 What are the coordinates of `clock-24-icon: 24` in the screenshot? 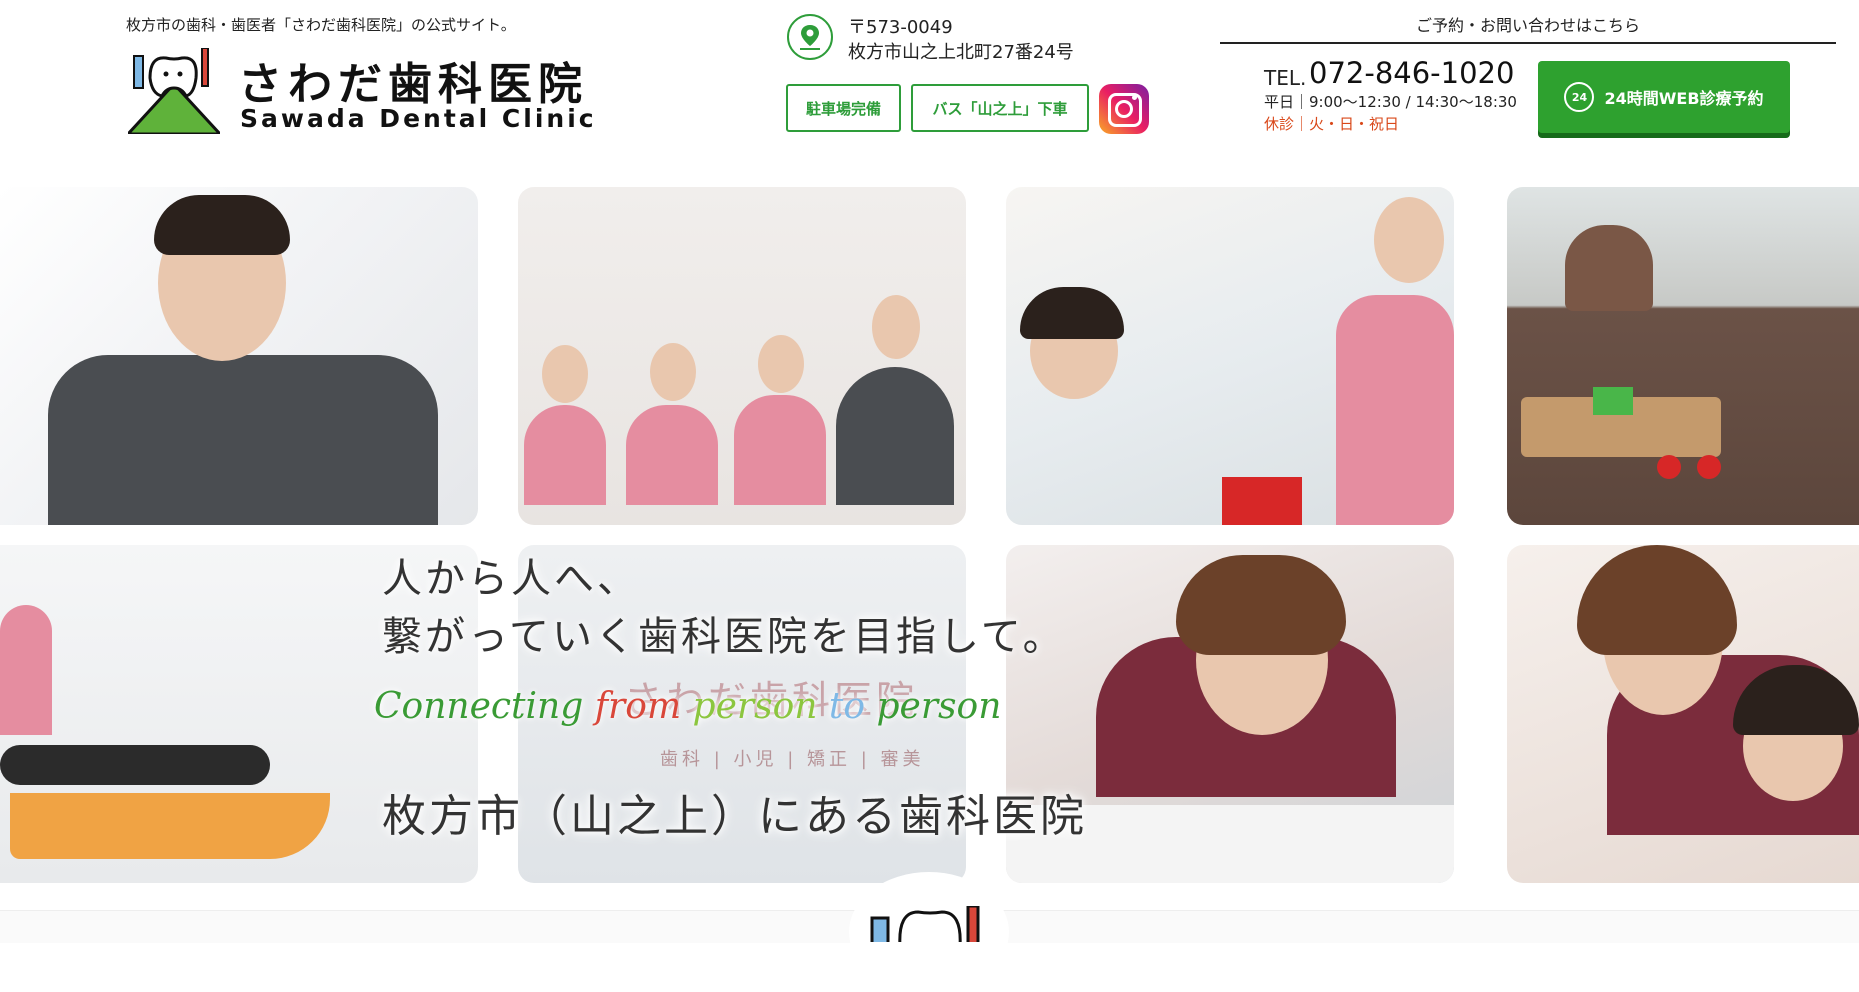 It's located at (1579, 97).